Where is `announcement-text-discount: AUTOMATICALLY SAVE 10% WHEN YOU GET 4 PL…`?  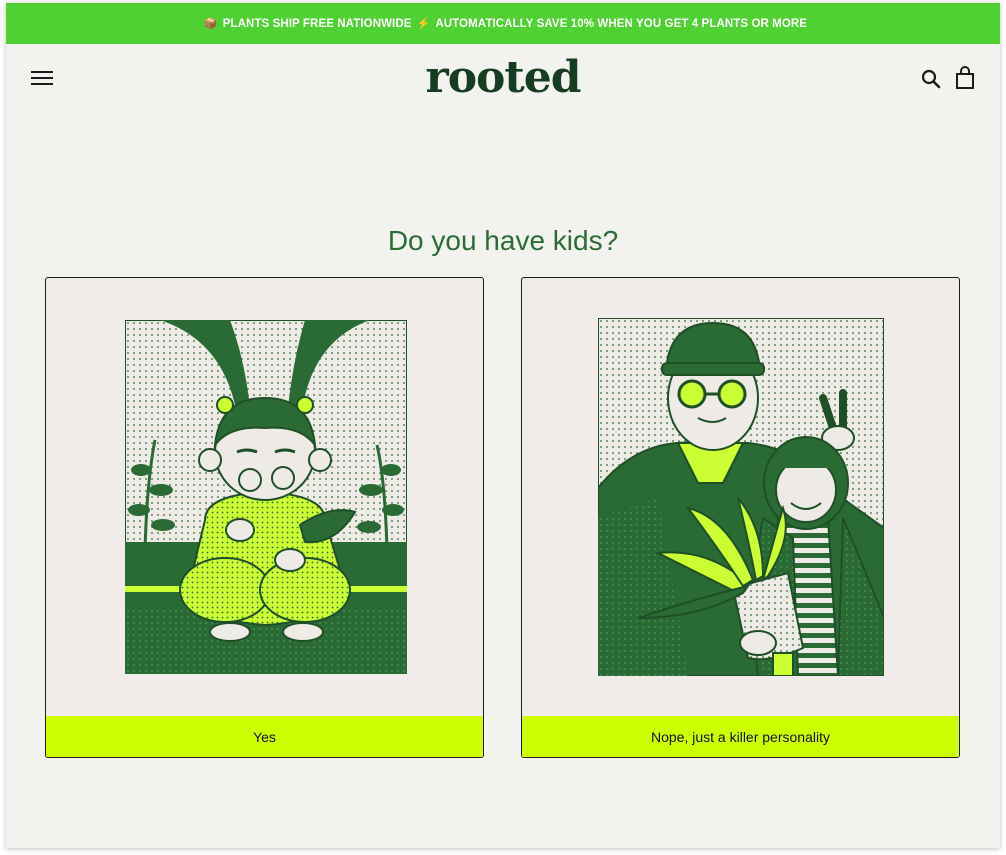 announcement-text-discount: AUTOMATICALLY SAVE 10% WHEN YOU GET 4 PL… is located at coordinates (621, 23).